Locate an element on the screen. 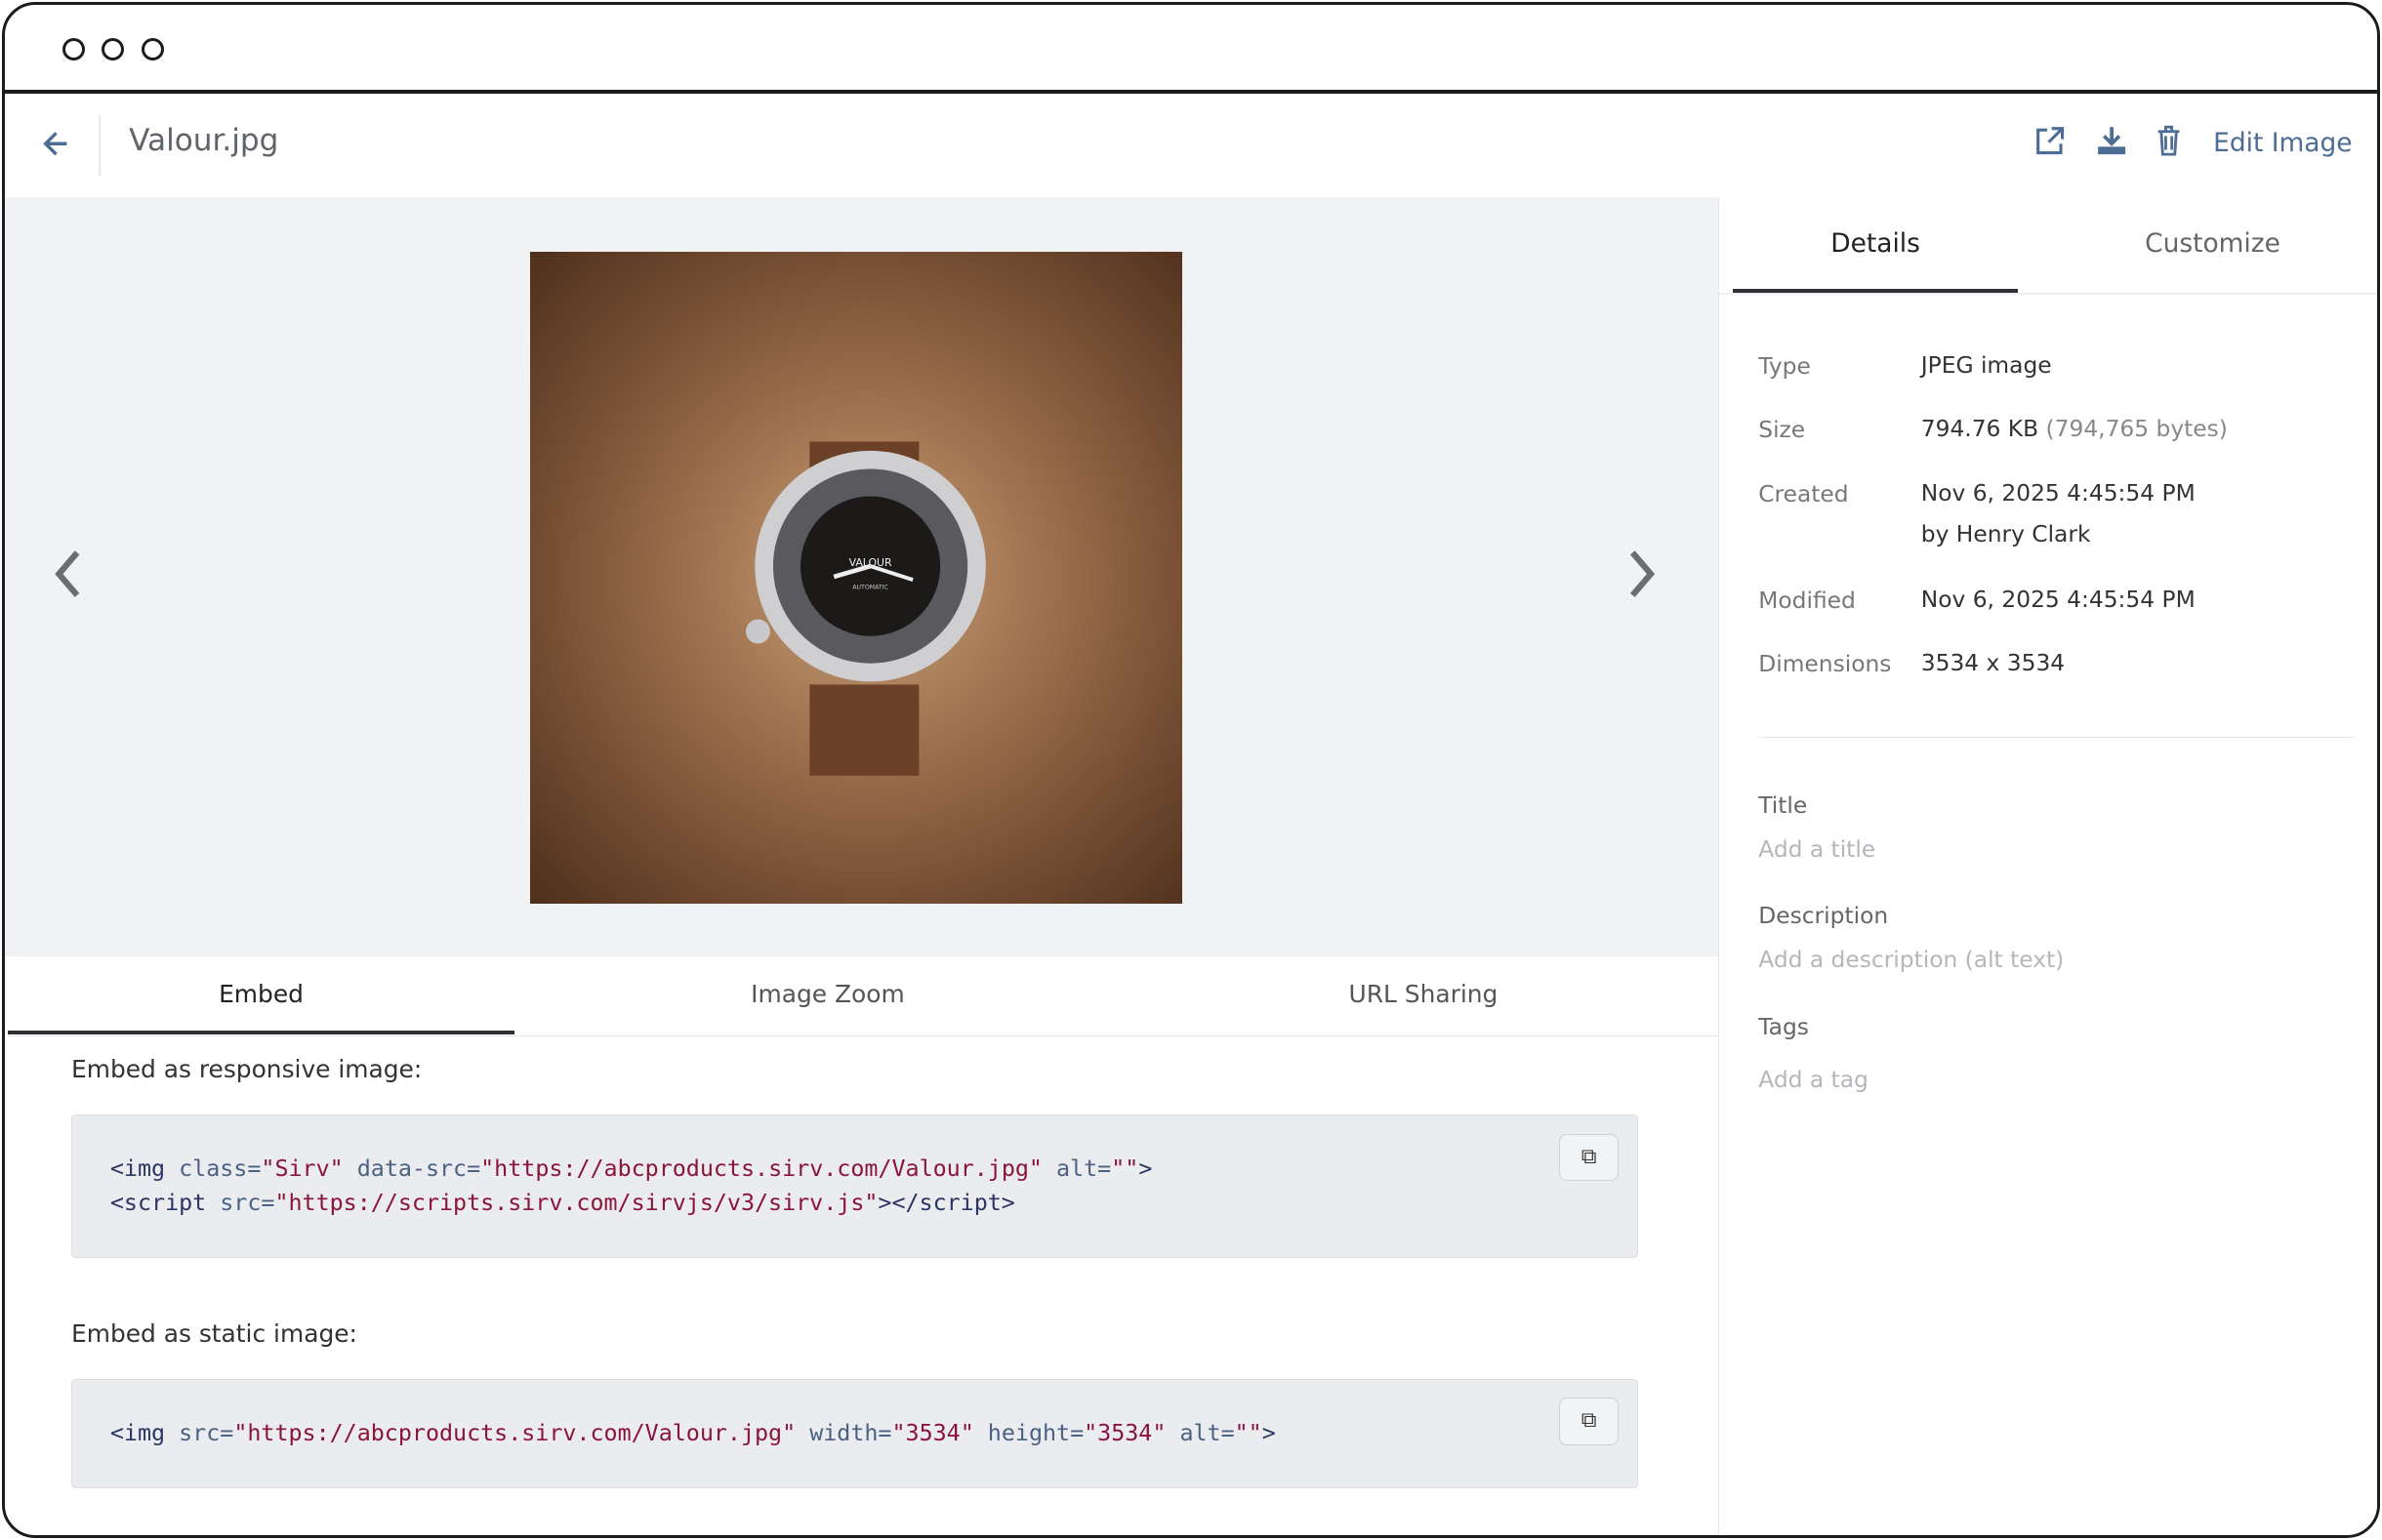  detail-label: Created is located at coordinates (1803, 493).